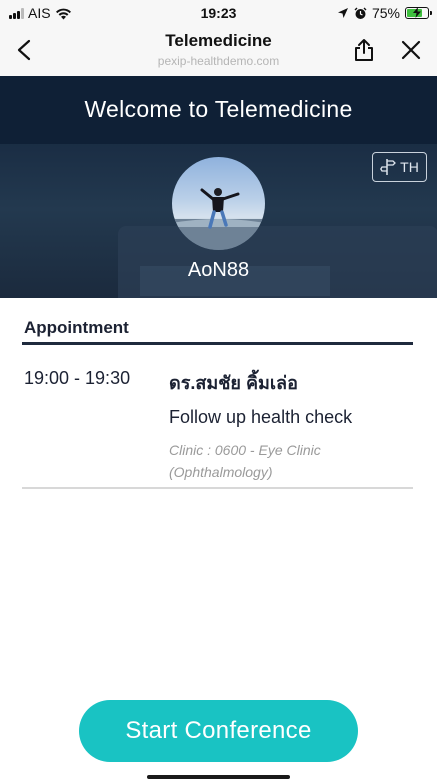 The width and height of the screenshot is (437, 779). I want to click on appointment-time: 19:00 - 19:30, so click(77, 378).